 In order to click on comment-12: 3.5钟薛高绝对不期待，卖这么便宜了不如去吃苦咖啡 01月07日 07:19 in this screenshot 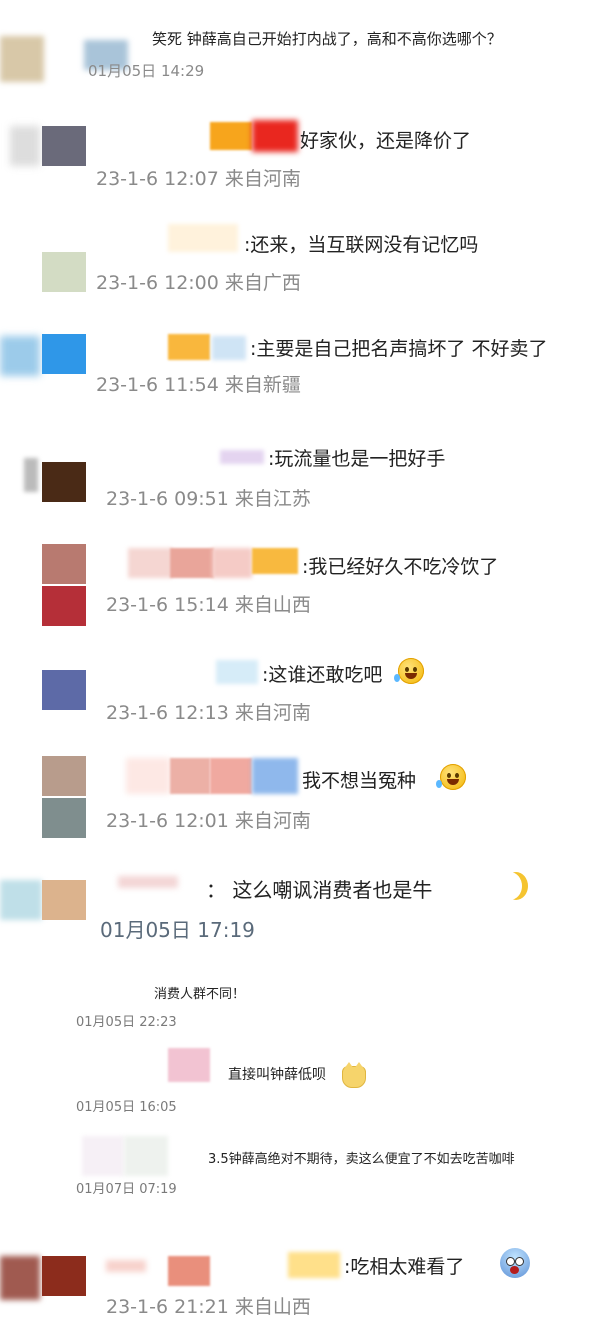, I will do `click(300, 1170)`.